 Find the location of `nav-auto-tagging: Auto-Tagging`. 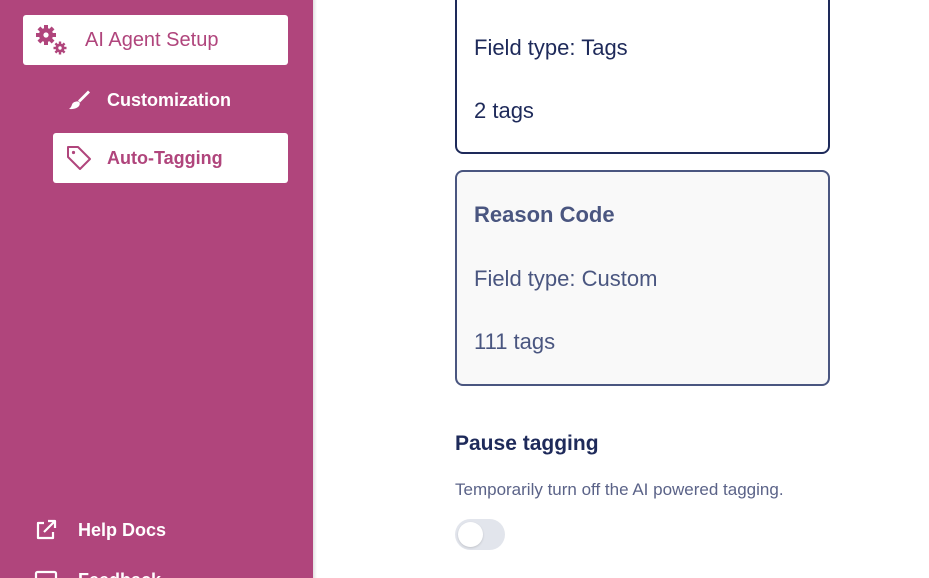

nav-auto-tagging: Auto-Tagging is located at coordinates (170, 158).